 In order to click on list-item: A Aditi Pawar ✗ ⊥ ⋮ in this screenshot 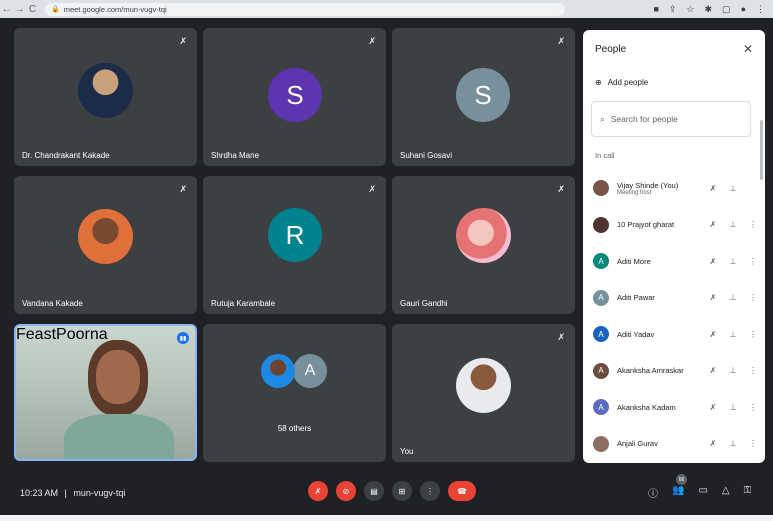, I will do `click(674, 298)`.